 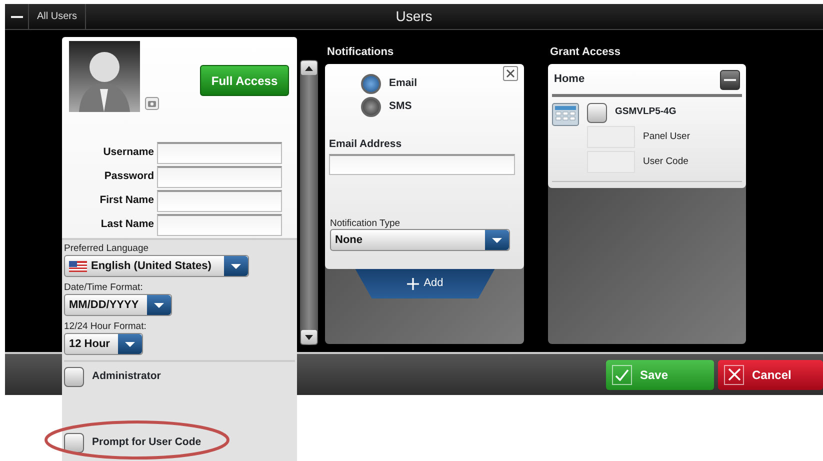 I want to click on field-label: User Code, so click(x=665, y=161).